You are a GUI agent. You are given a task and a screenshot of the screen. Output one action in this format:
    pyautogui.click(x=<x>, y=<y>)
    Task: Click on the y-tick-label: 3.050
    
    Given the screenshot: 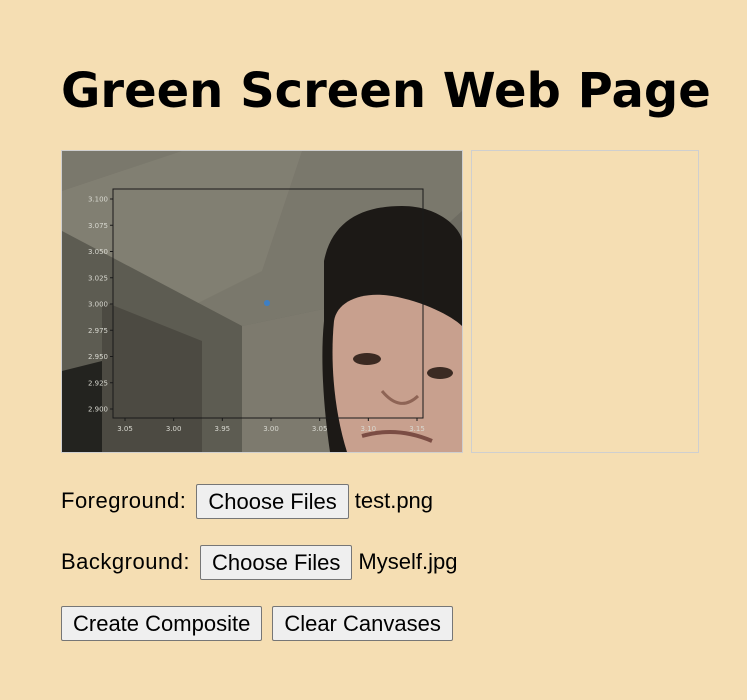 What is the action you would take?
    pyautogui.click(x=98, y=252)
    